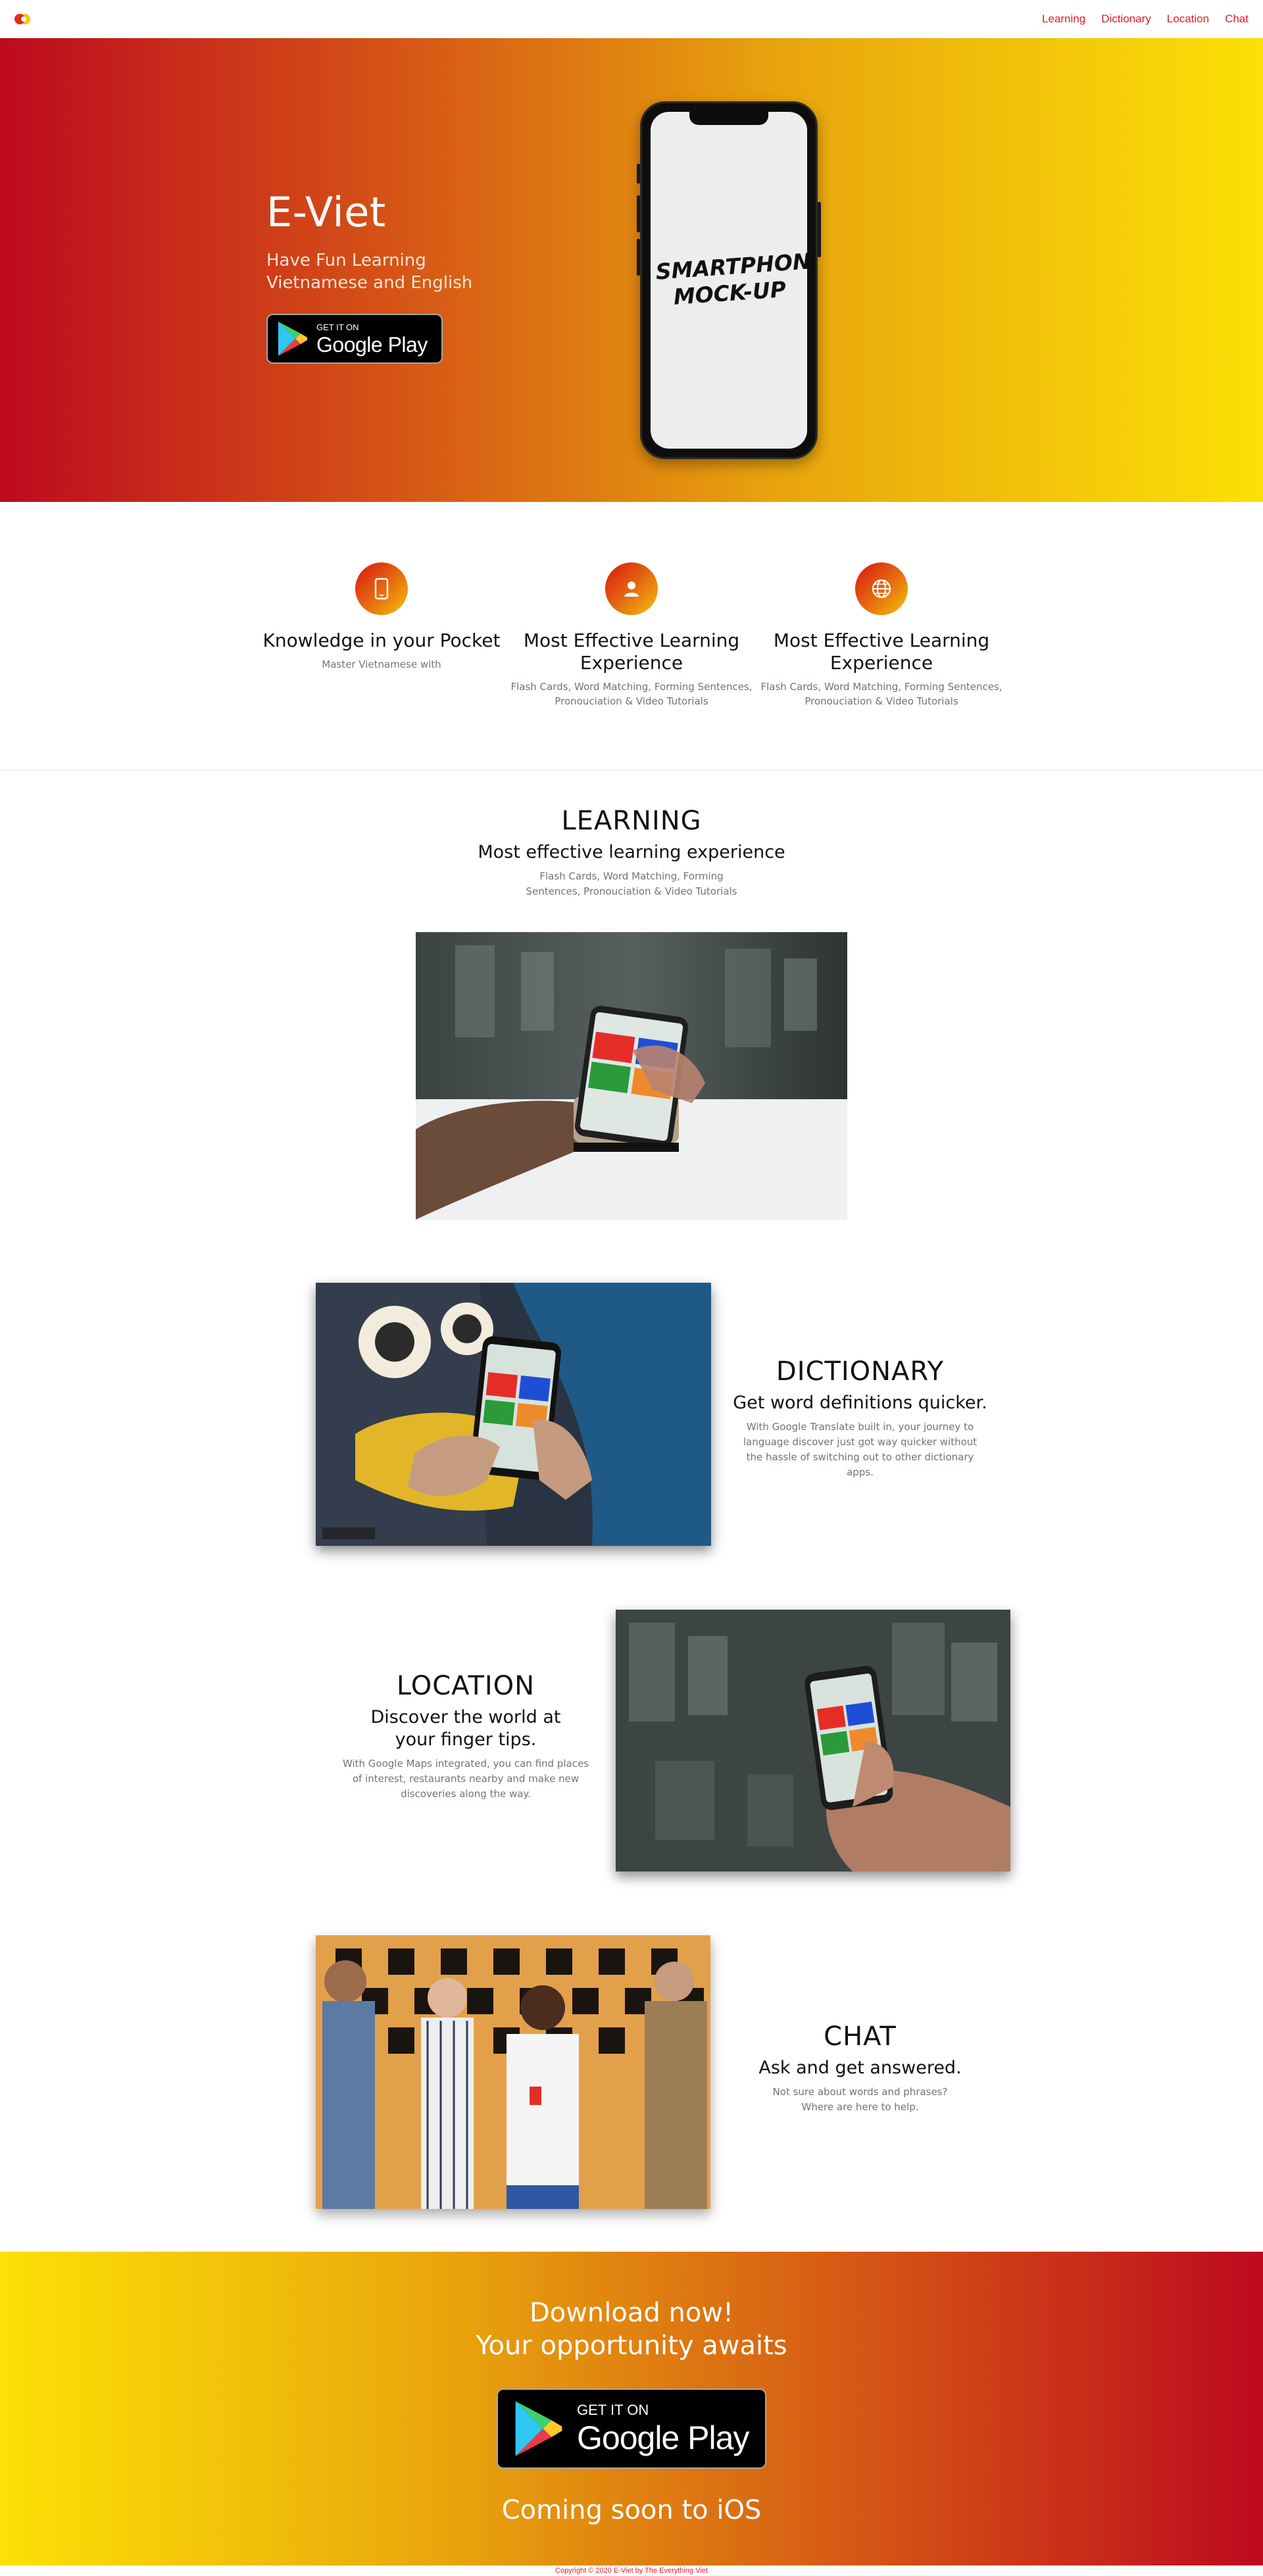 The image size is (1263, 2576). Describe the element at coordinates (860, 1371) in the screenshot. I see `dictionary-title: DICTIONARY` at that location.